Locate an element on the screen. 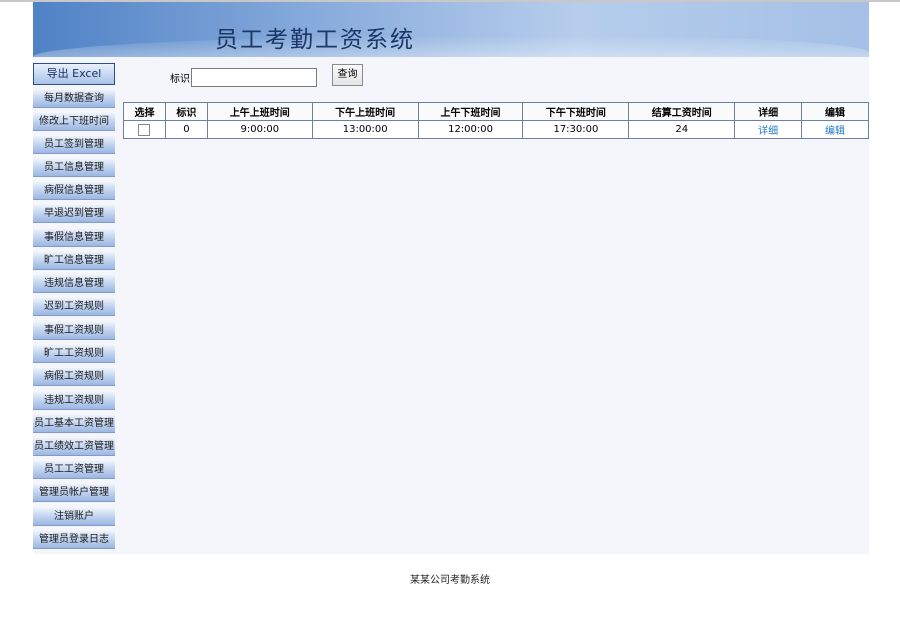  row-checkbox is located at coordinates (144, 129).